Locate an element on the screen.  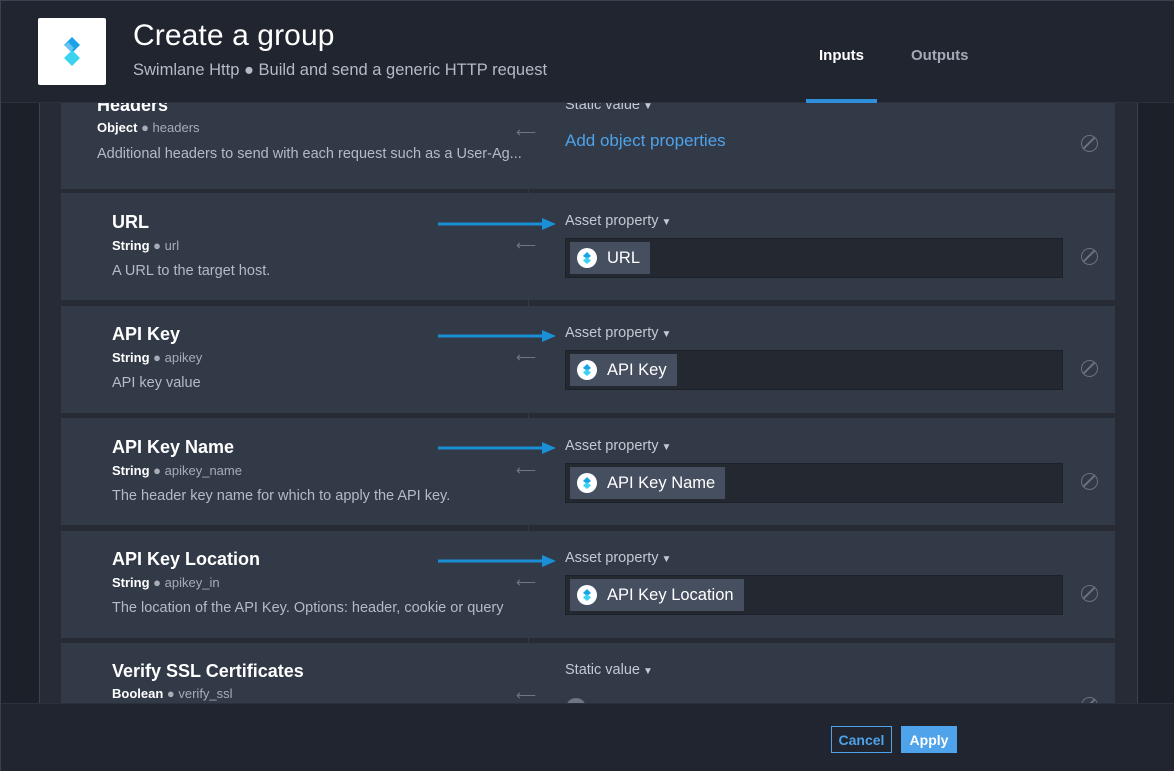
input-name: API Key Name is located at coordinates (173, 447).